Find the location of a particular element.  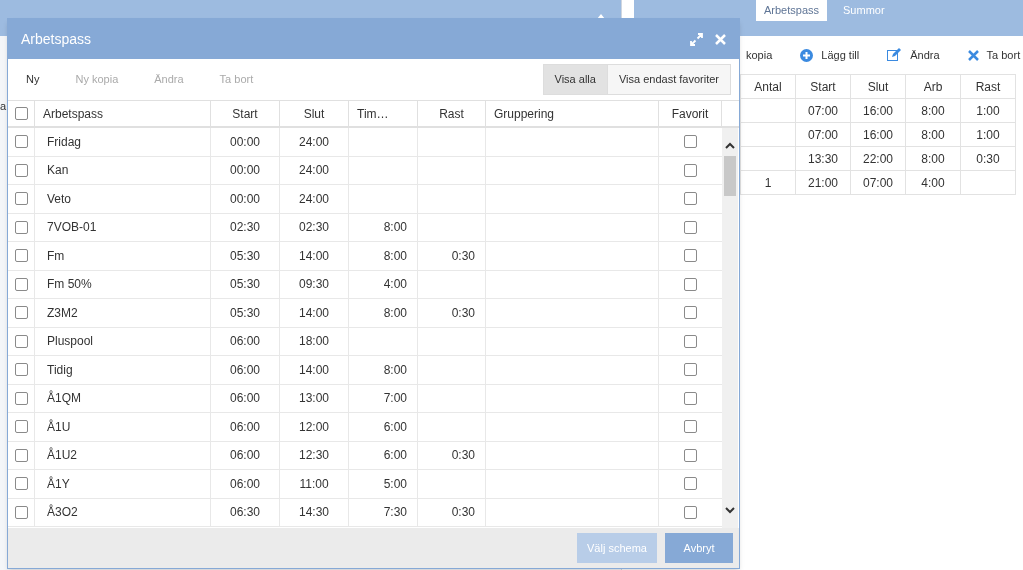

column-header: Favorit is located at coordinates (690, 113).